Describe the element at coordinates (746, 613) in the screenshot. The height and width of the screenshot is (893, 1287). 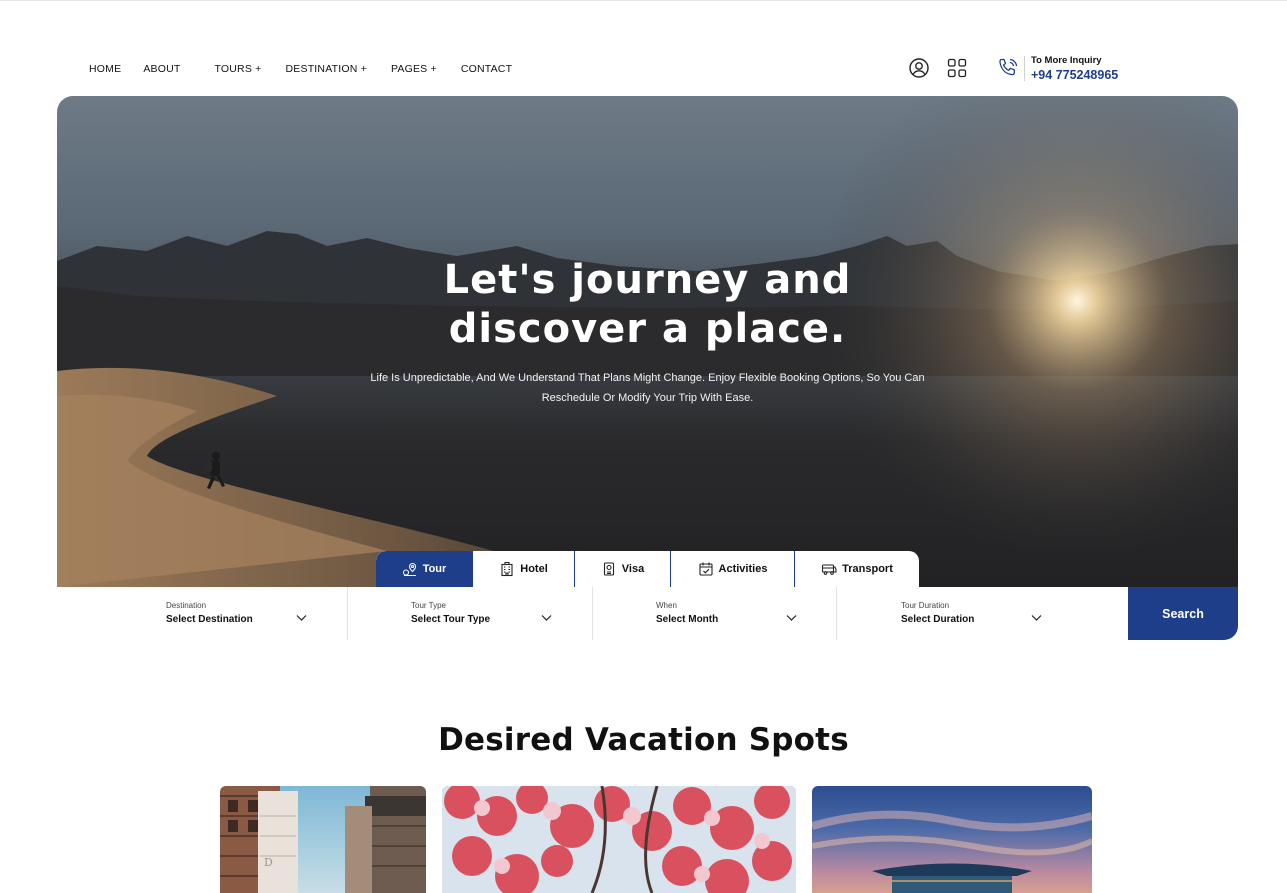
I see `month-select: When Select Month` at that location.